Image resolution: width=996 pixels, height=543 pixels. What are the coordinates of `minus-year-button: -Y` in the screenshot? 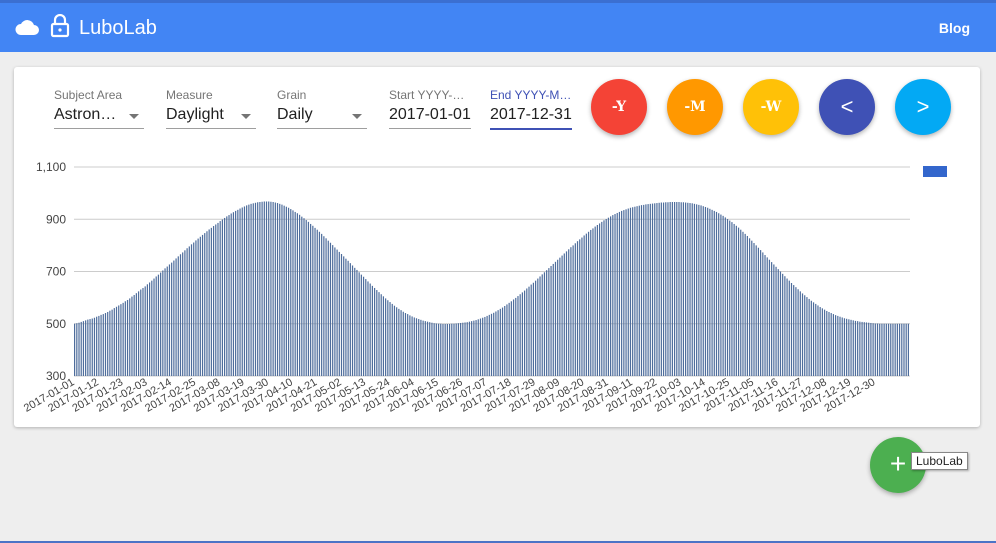 It's located at (619, 107).